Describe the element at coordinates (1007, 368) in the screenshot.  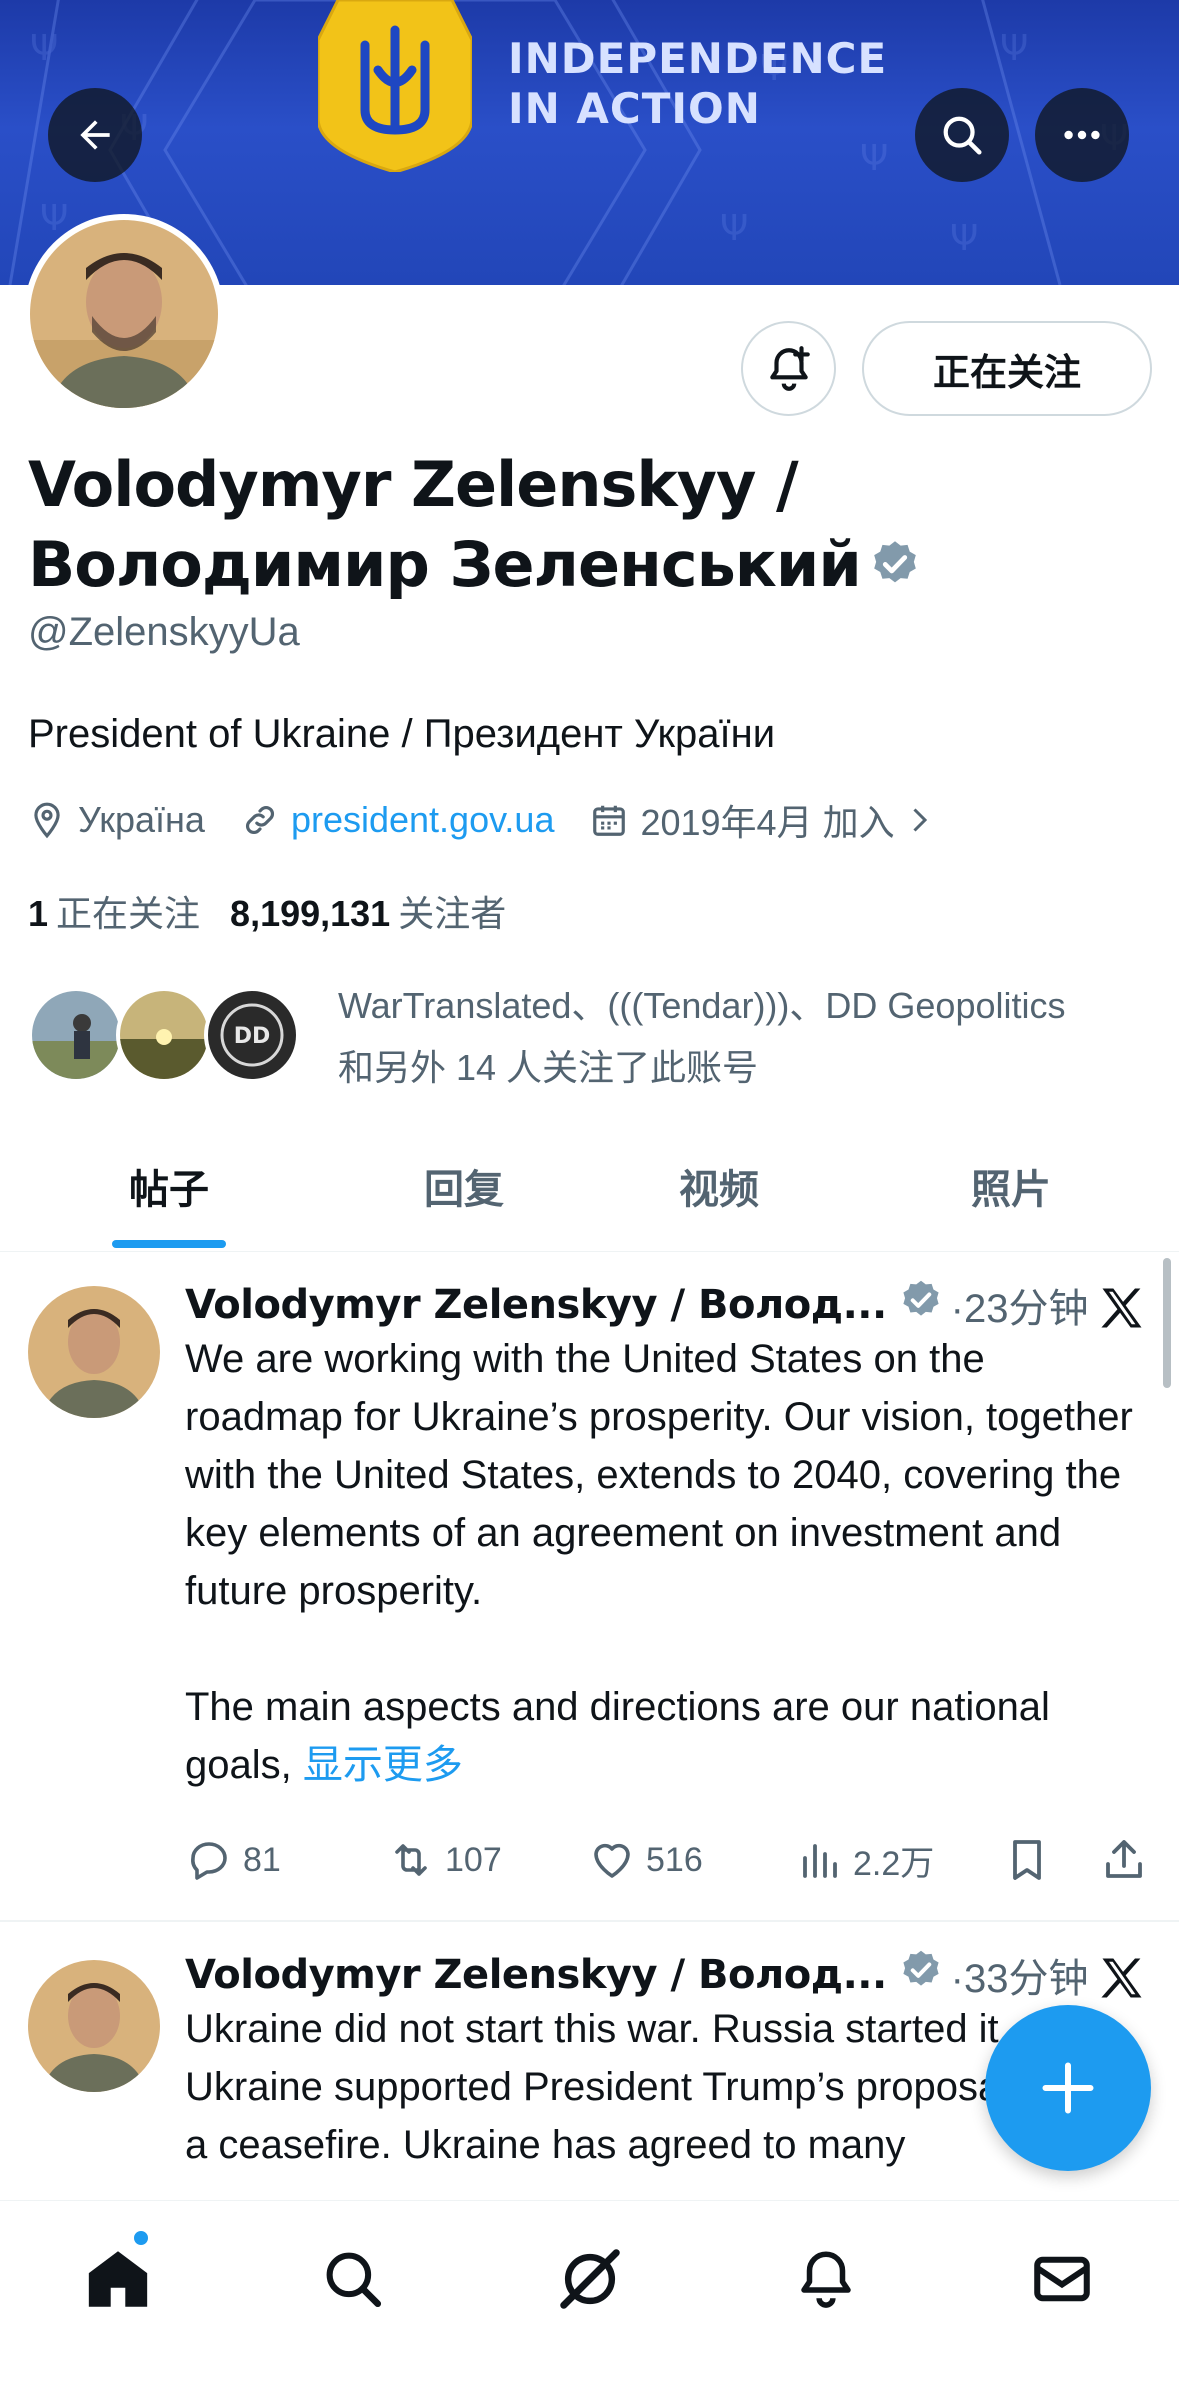
I see `following-button: 正在关注` at that location.